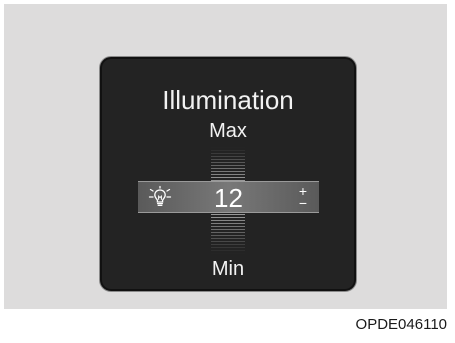 The width and height of the screenshot is (455, 343). I want to click on illumination-stepper: + −, so click(303, 197).